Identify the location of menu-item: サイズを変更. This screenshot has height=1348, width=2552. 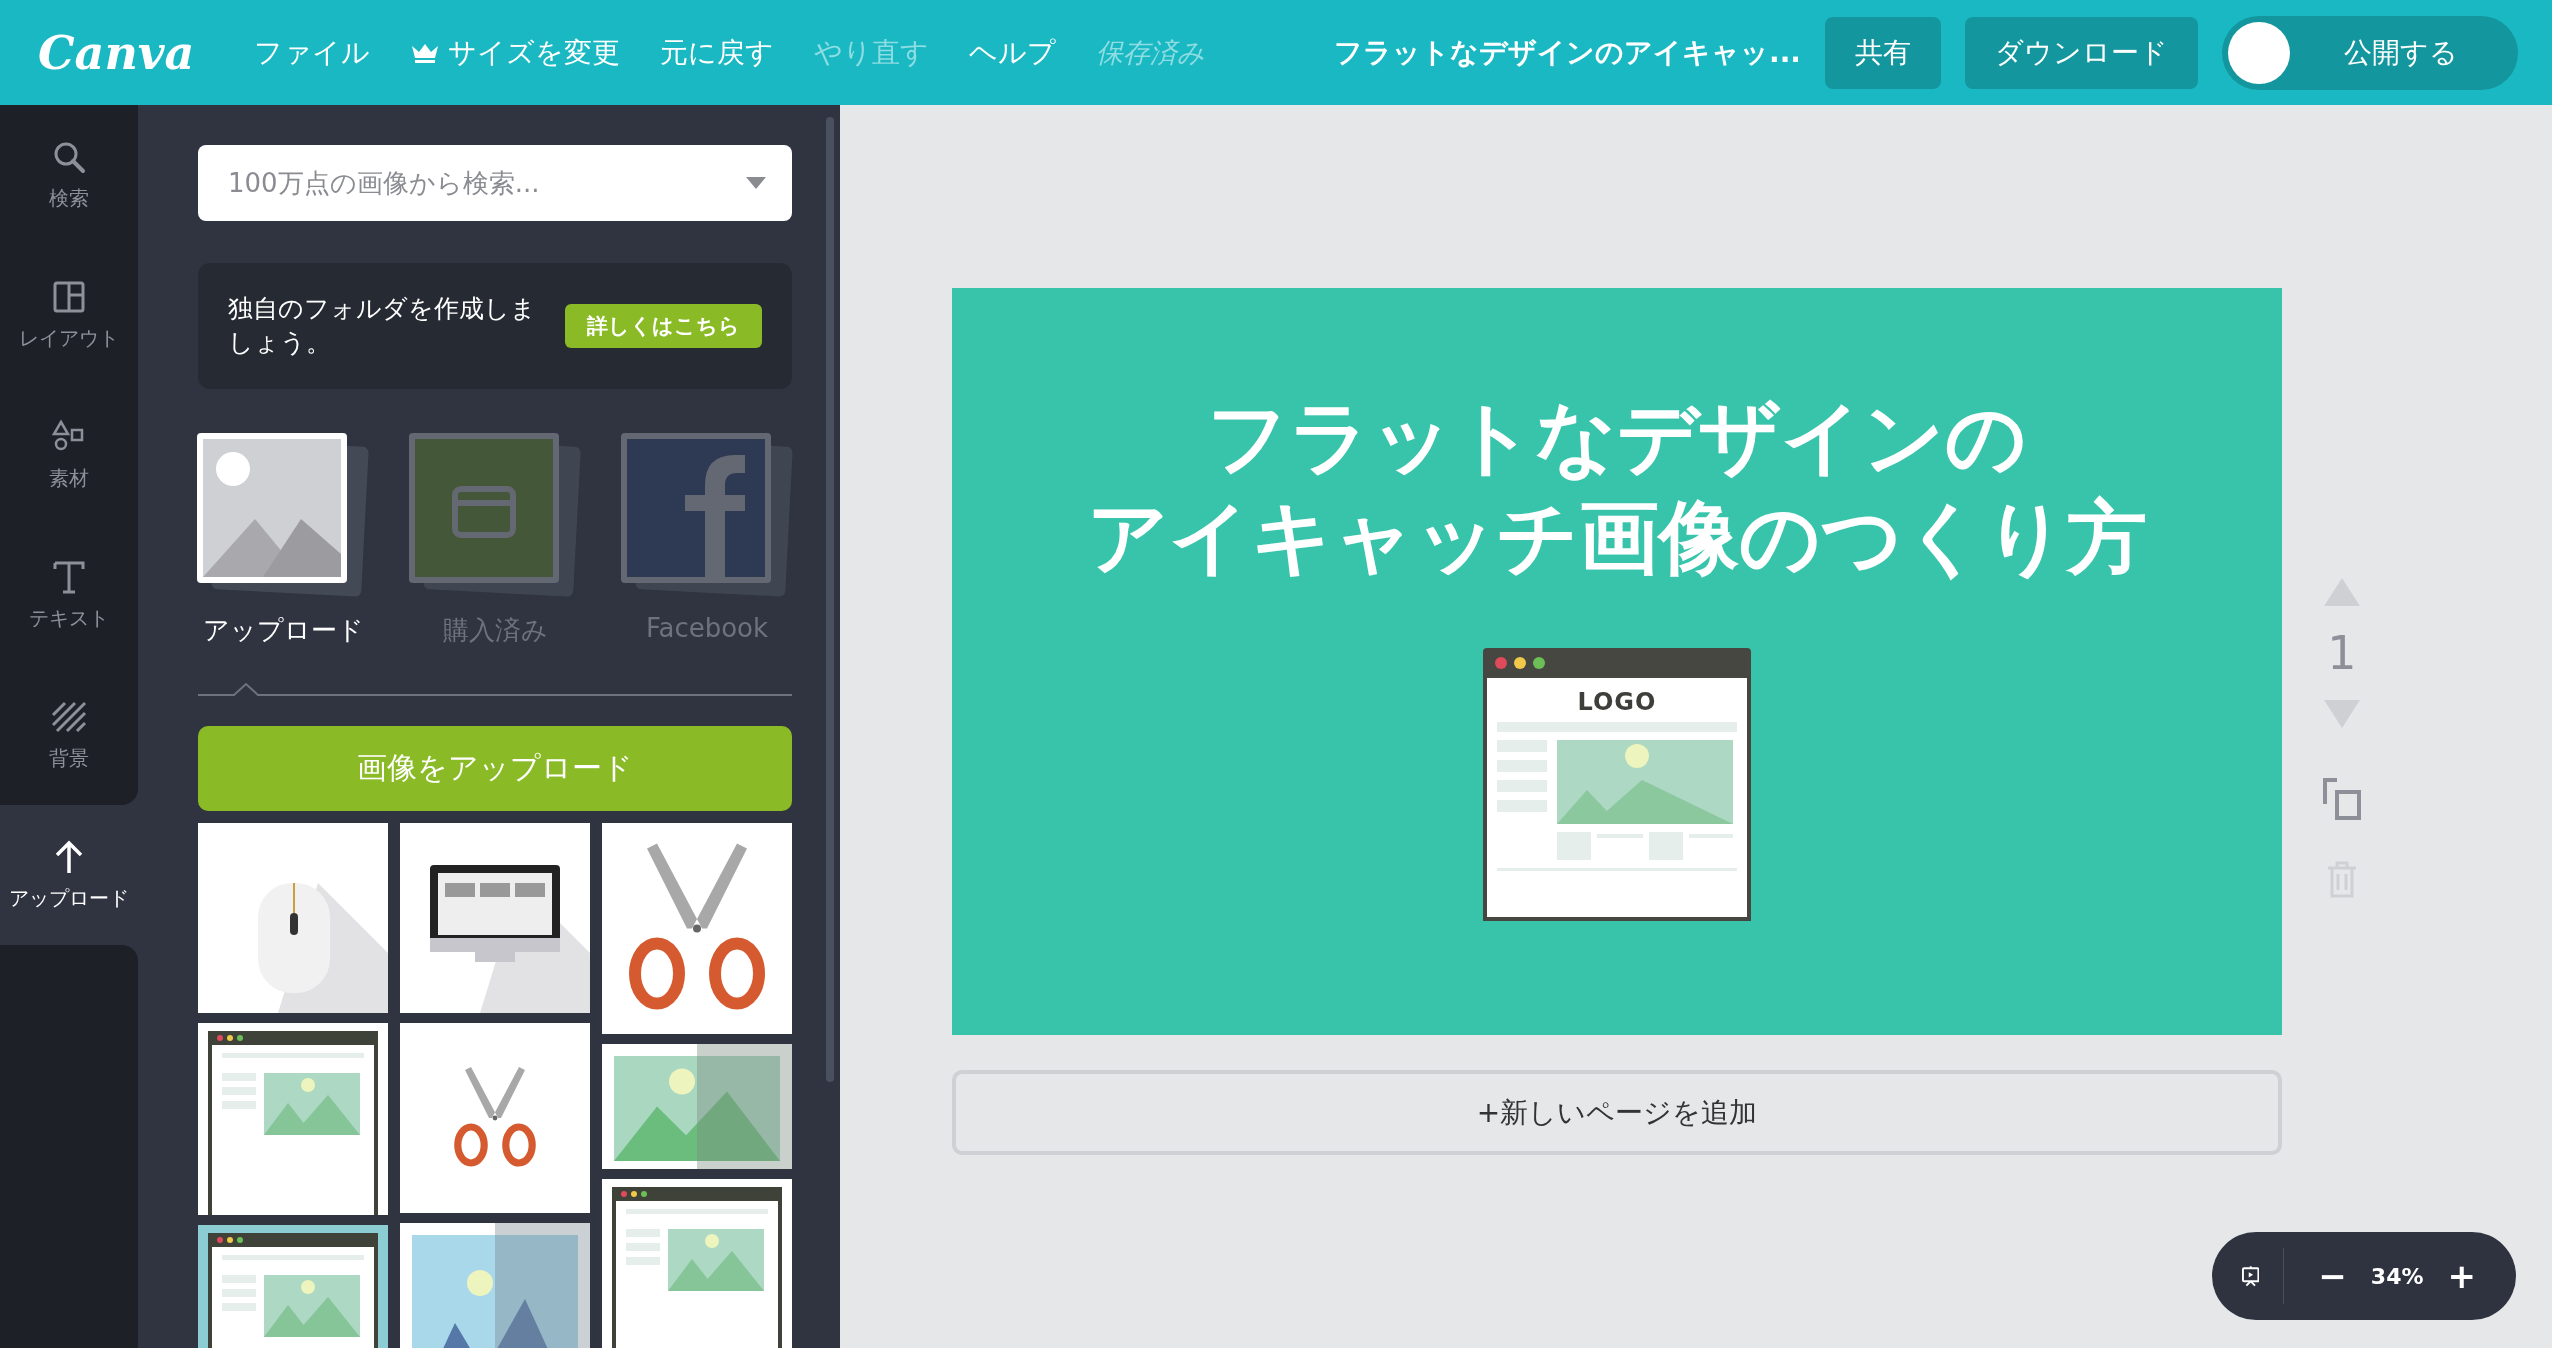
(515, 52).